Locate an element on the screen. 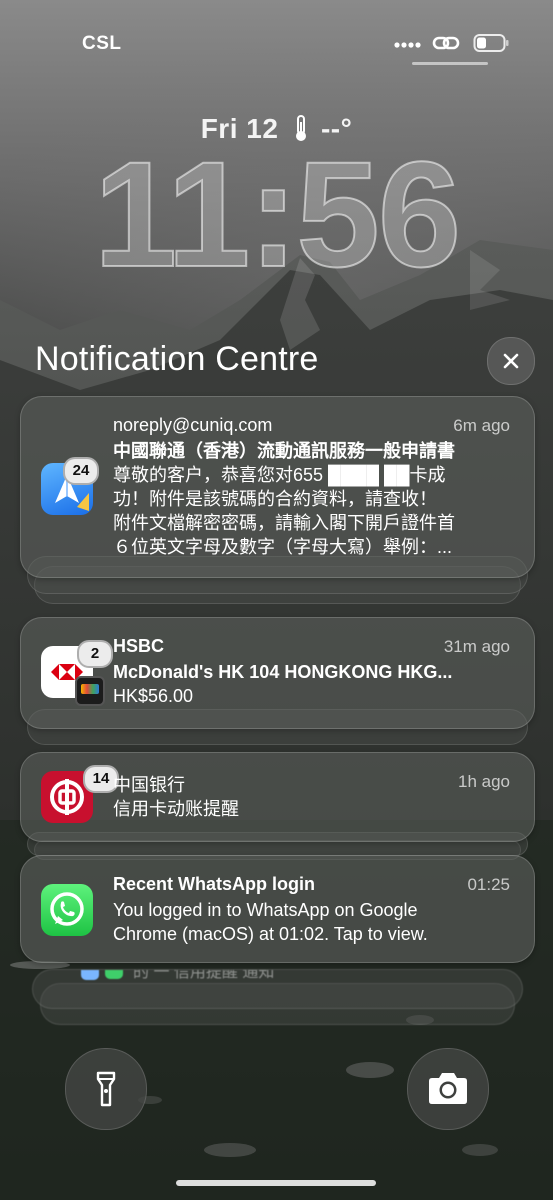 Image resolution: width=553 pixels, height=1200 pixels. notification-sender: noreply@cuniq.com is located at coordinates (193, 425).